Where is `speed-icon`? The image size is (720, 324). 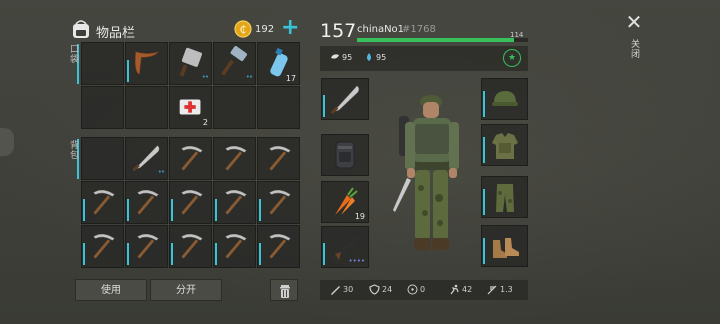
speed-icon is located at coordinates (454, 289).